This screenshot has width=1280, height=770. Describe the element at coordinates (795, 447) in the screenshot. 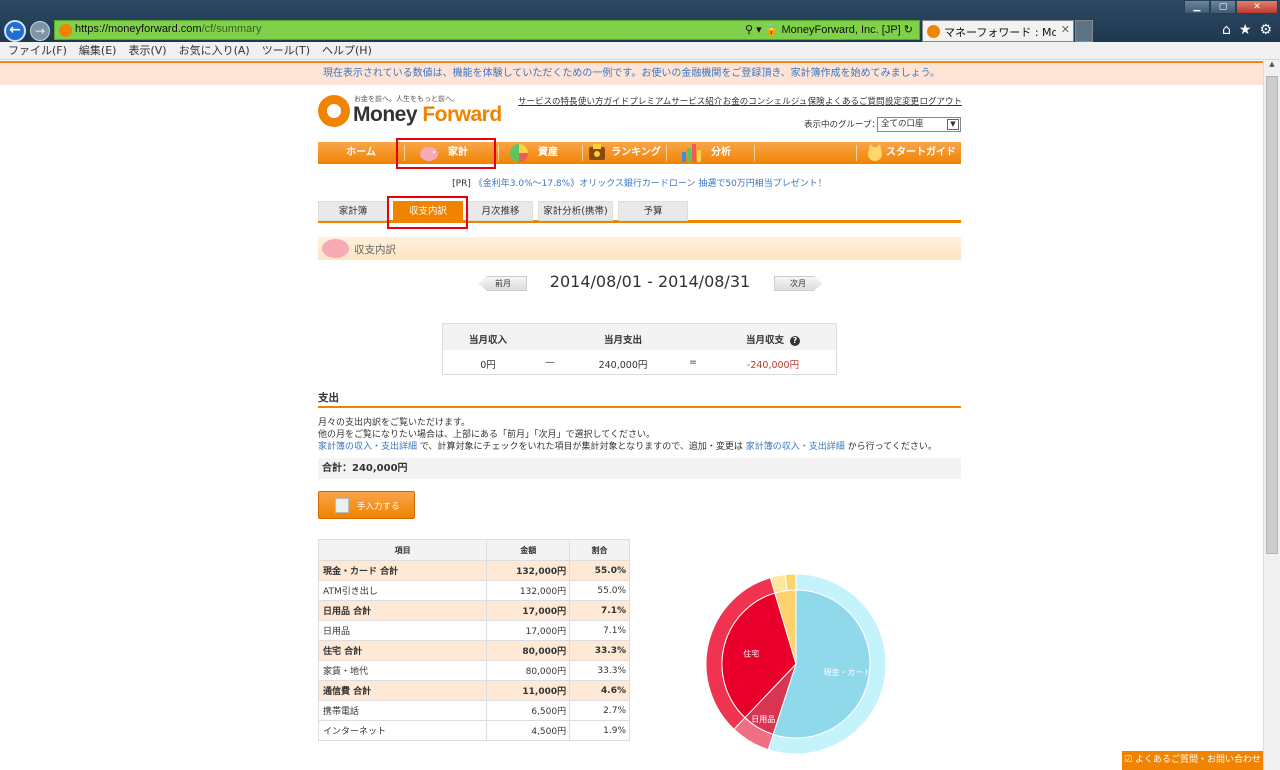

I see `desc-link-details-2: 家計簿の収入・支出詳細` at that location.